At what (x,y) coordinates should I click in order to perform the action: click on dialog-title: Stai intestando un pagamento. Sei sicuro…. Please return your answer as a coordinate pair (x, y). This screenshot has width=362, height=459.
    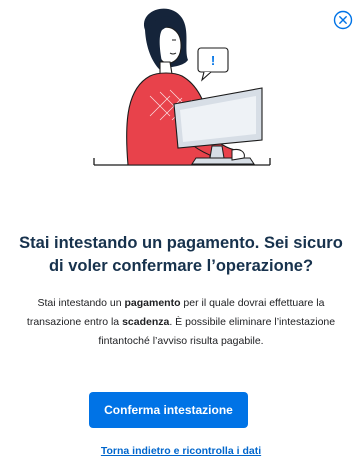
    Looking at the image, I should click on (181, 254).